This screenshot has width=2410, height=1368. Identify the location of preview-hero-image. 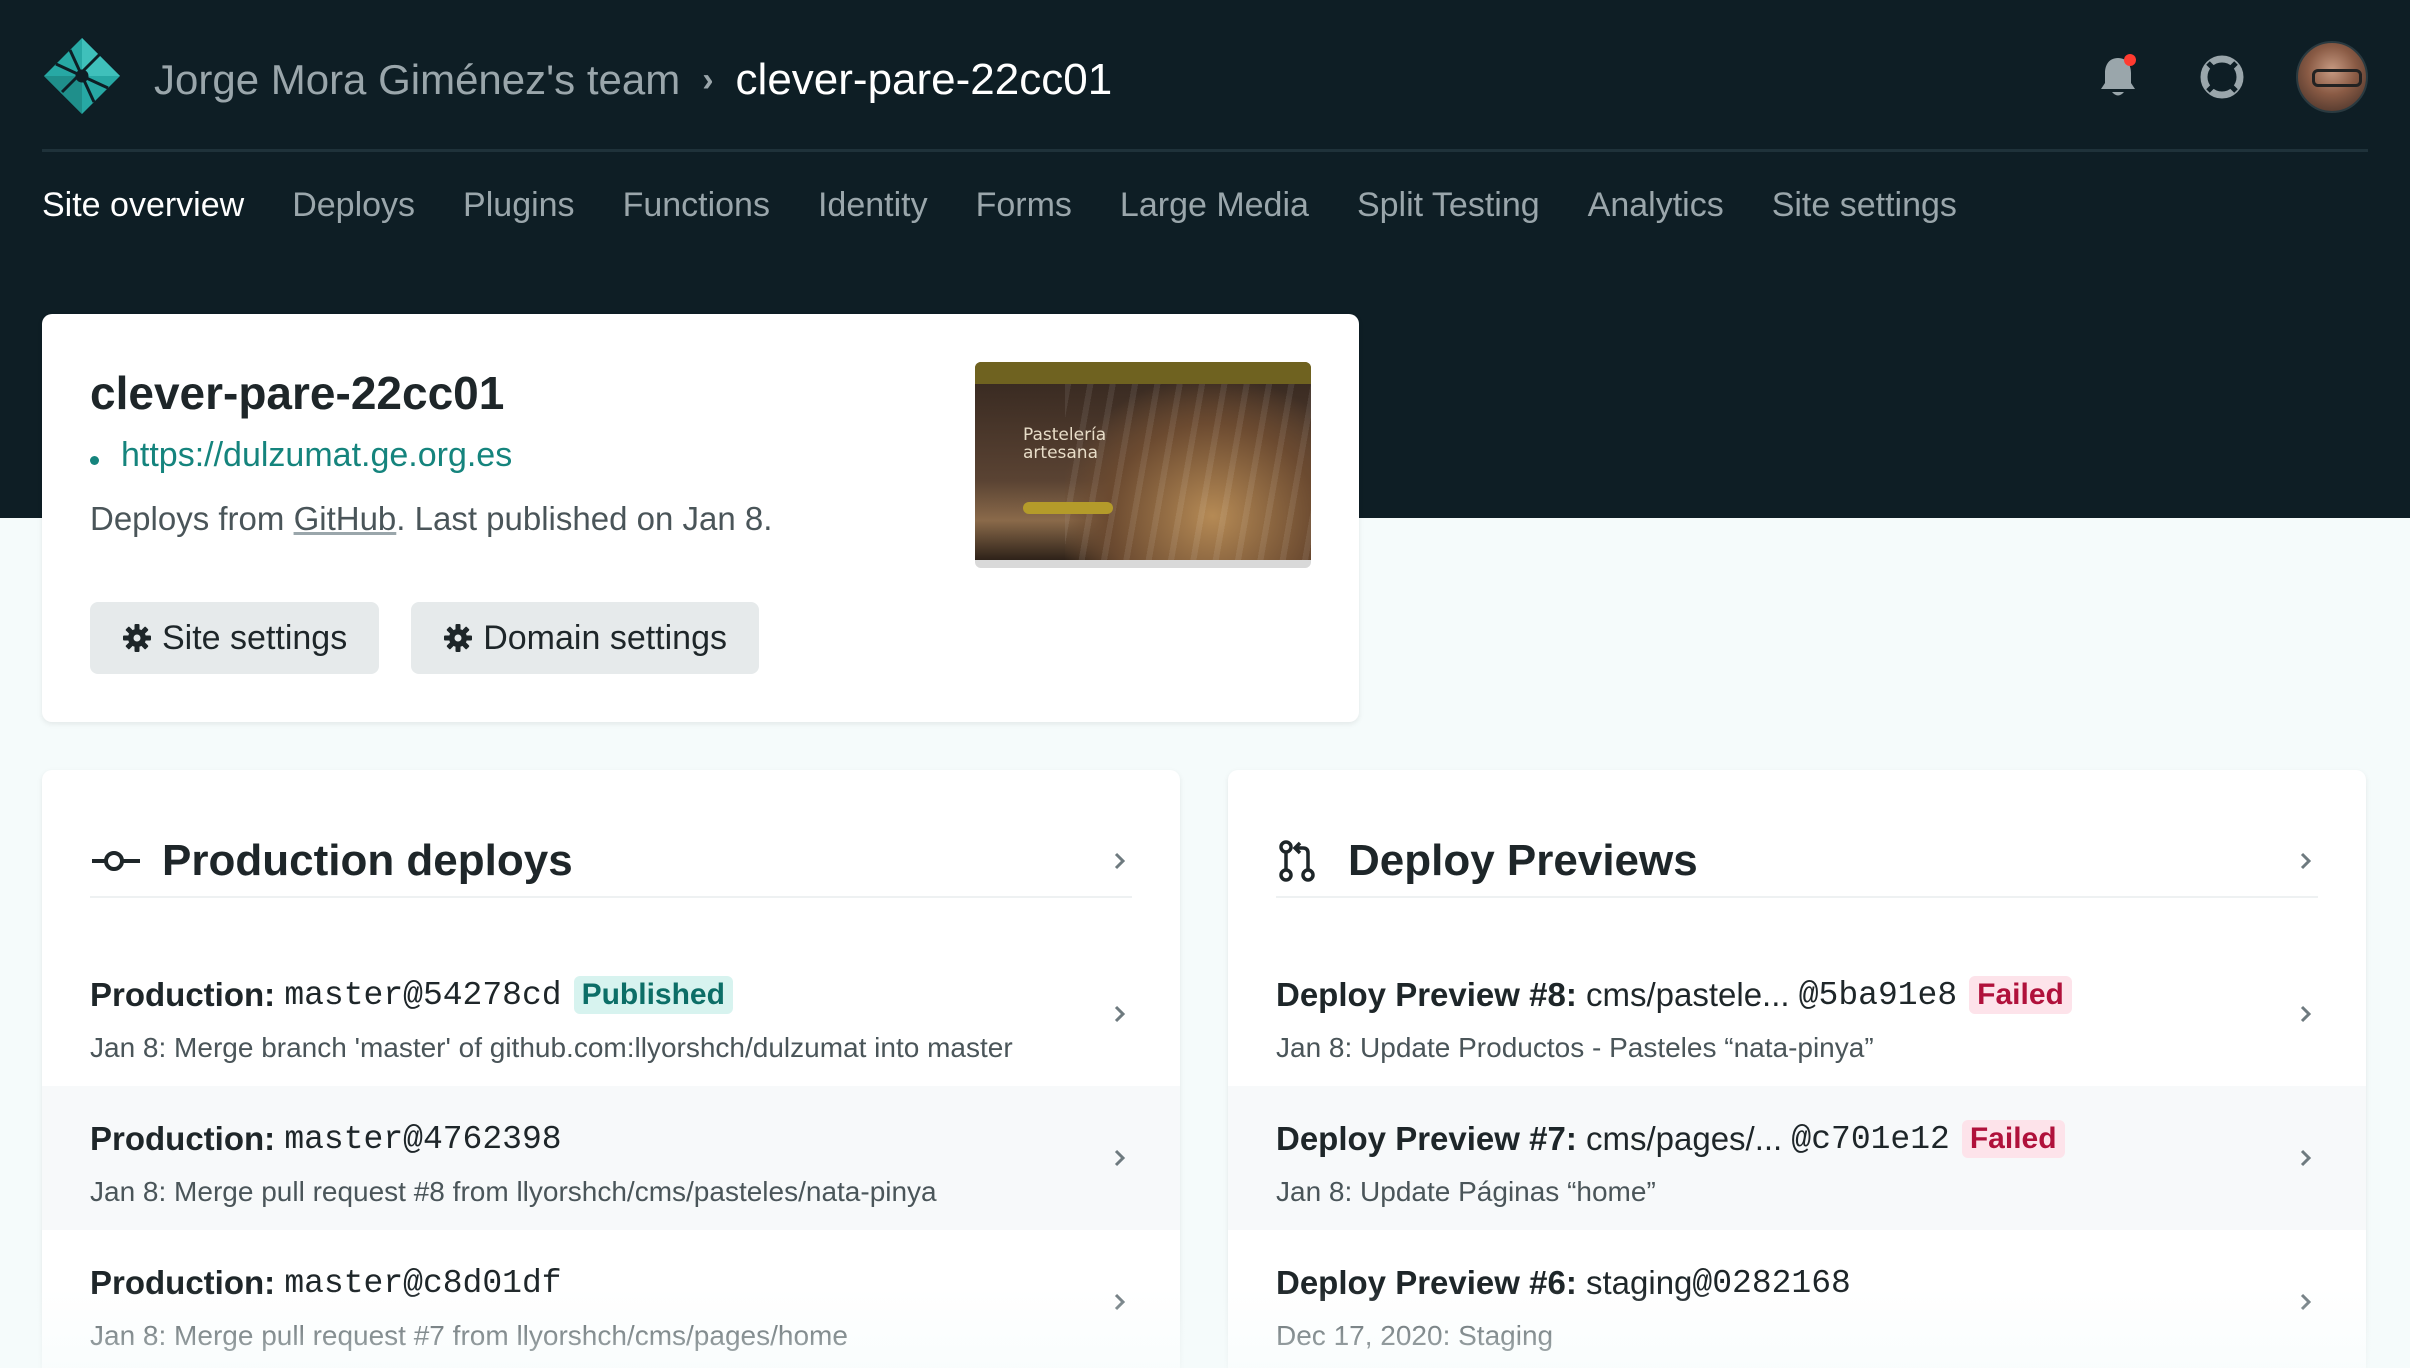
(1188, 472).